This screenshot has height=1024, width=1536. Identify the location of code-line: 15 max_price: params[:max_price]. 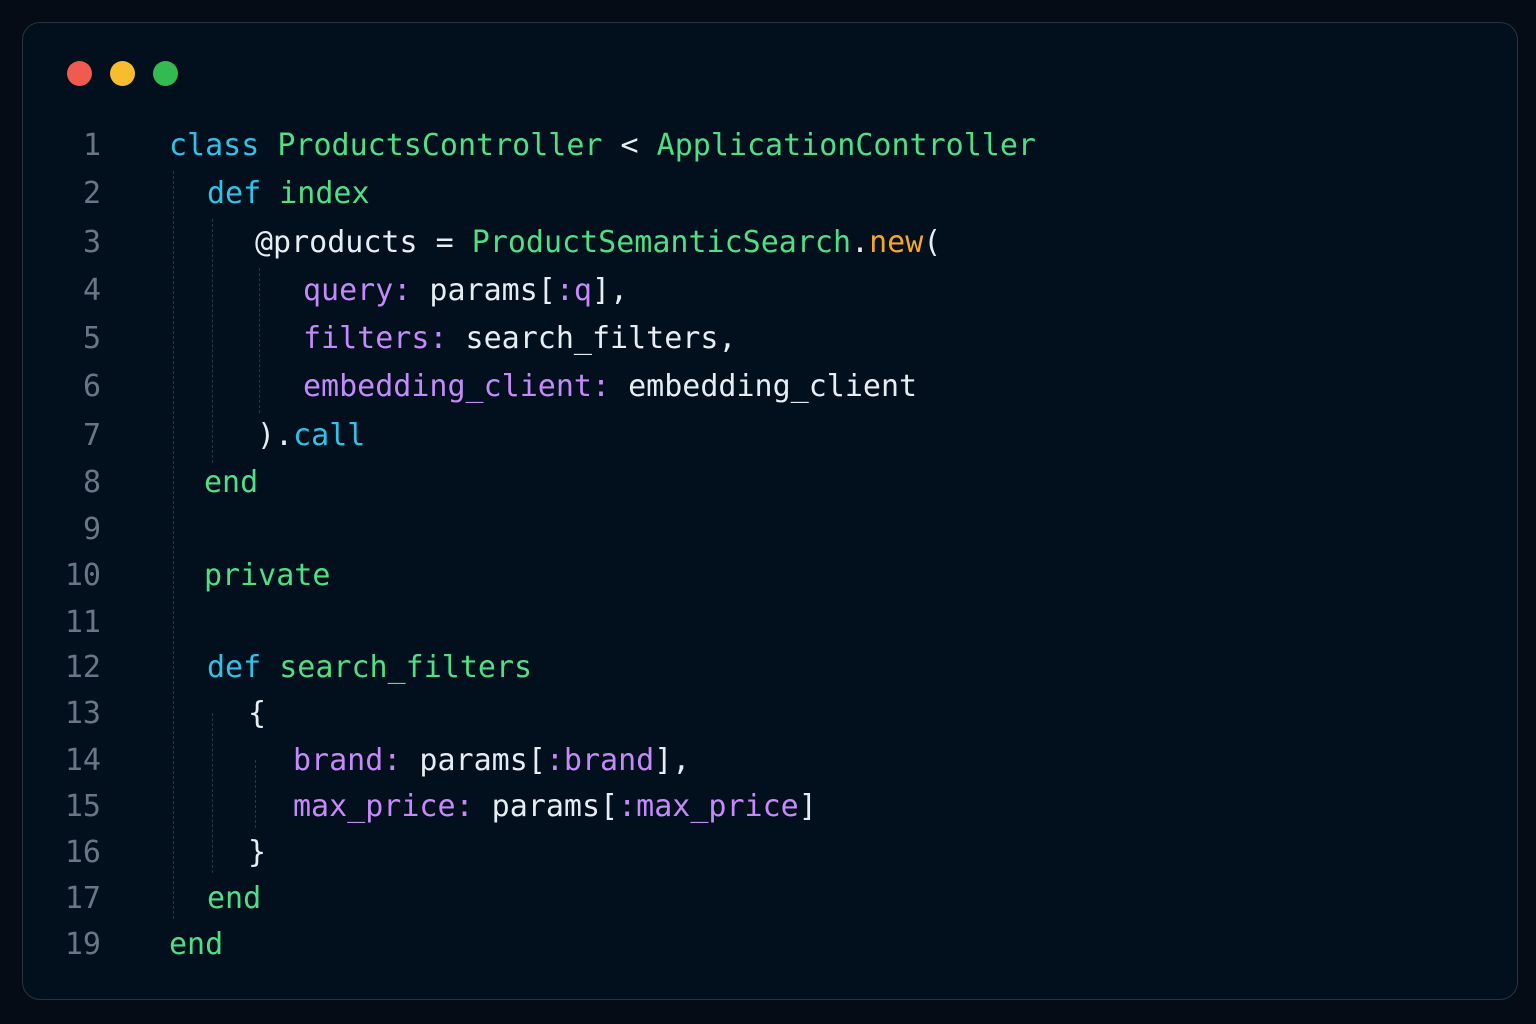
(770, 807).